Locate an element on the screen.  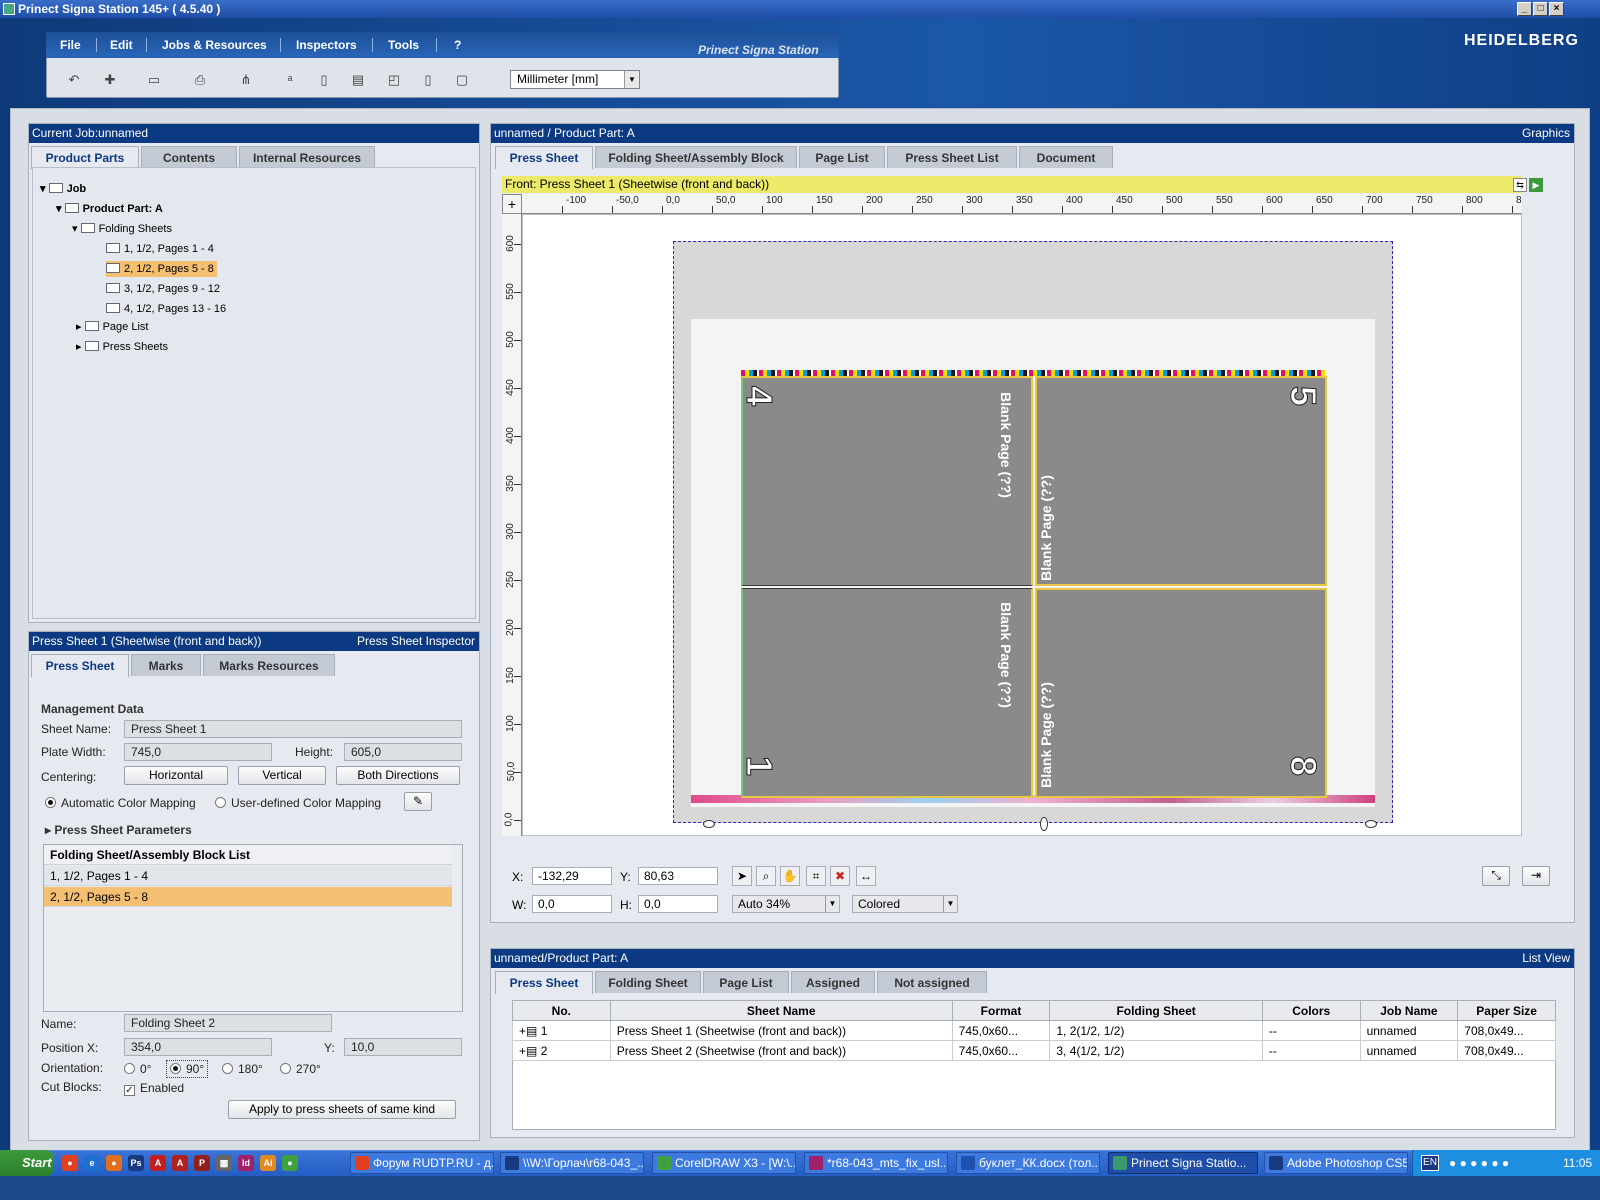
tab-press-sheet-list: Press Sheet List is located at coordinates (952, 157).